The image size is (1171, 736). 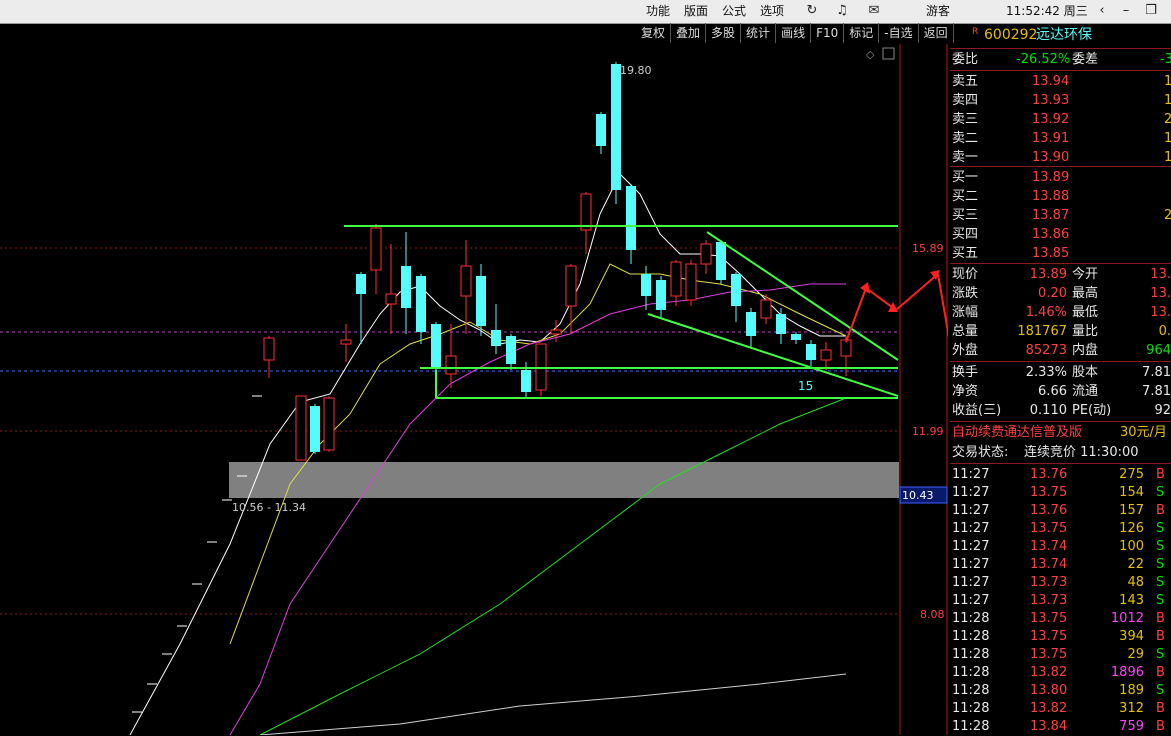 I want to click on fund-value: 0.110, so click(x=1048, y=410).